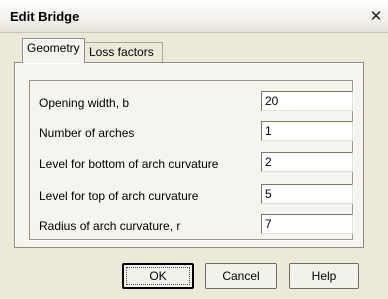 This screenshot has width=388, height=299. I want to click on cancel-button: Cancel, so click(241, 276).